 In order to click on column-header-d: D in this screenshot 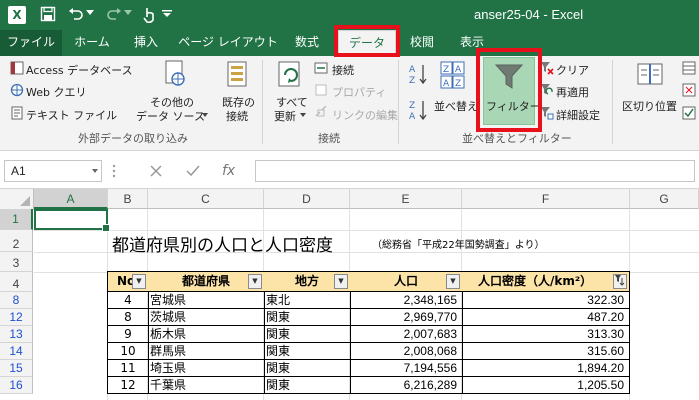, I will do `click(307, 199)`.